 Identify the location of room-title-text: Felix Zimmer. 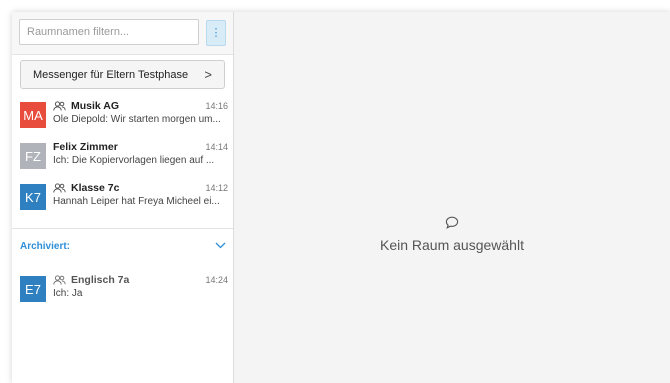
(85, 147).